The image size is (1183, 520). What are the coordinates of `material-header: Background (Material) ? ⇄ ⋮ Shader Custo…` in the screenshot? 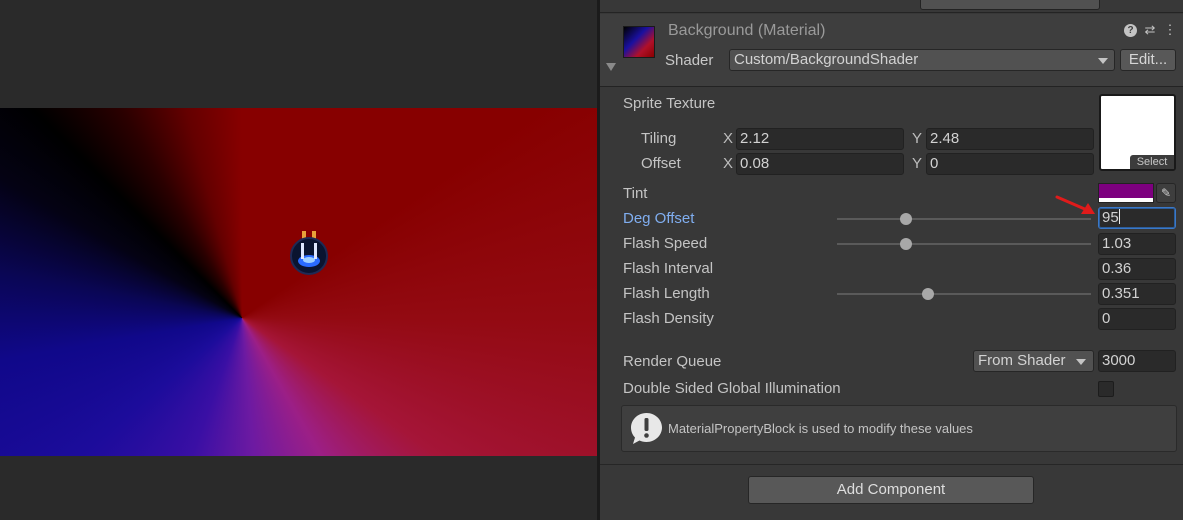 It's located at (891, 50).